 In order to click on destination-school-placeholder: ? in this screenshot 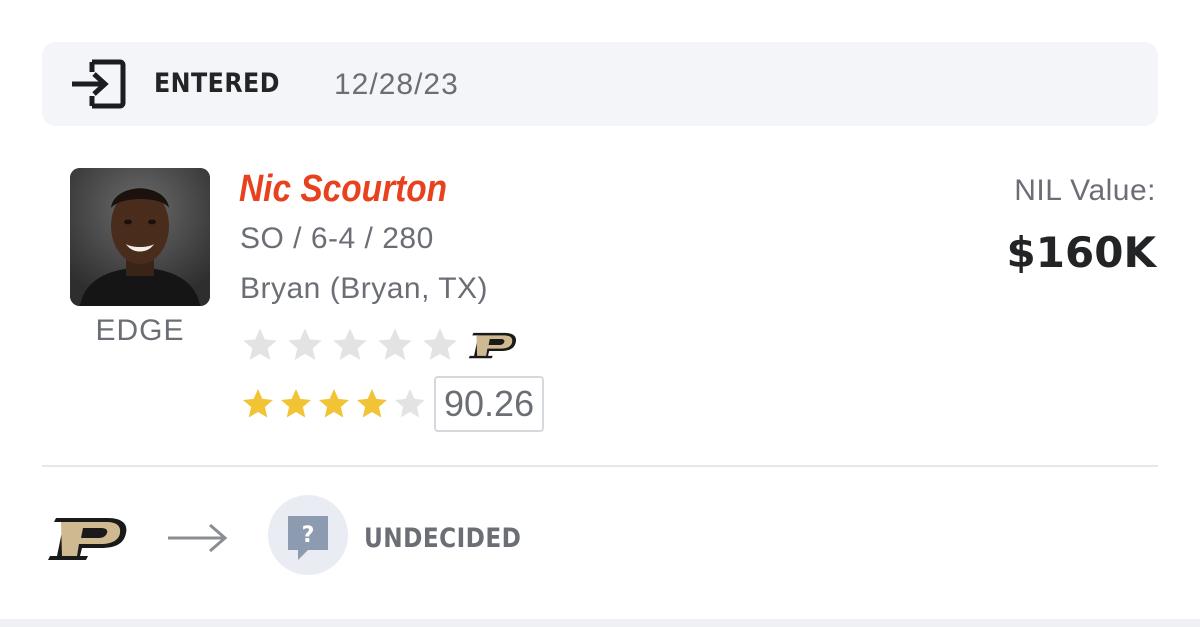, I will do `click(308, 535)`.